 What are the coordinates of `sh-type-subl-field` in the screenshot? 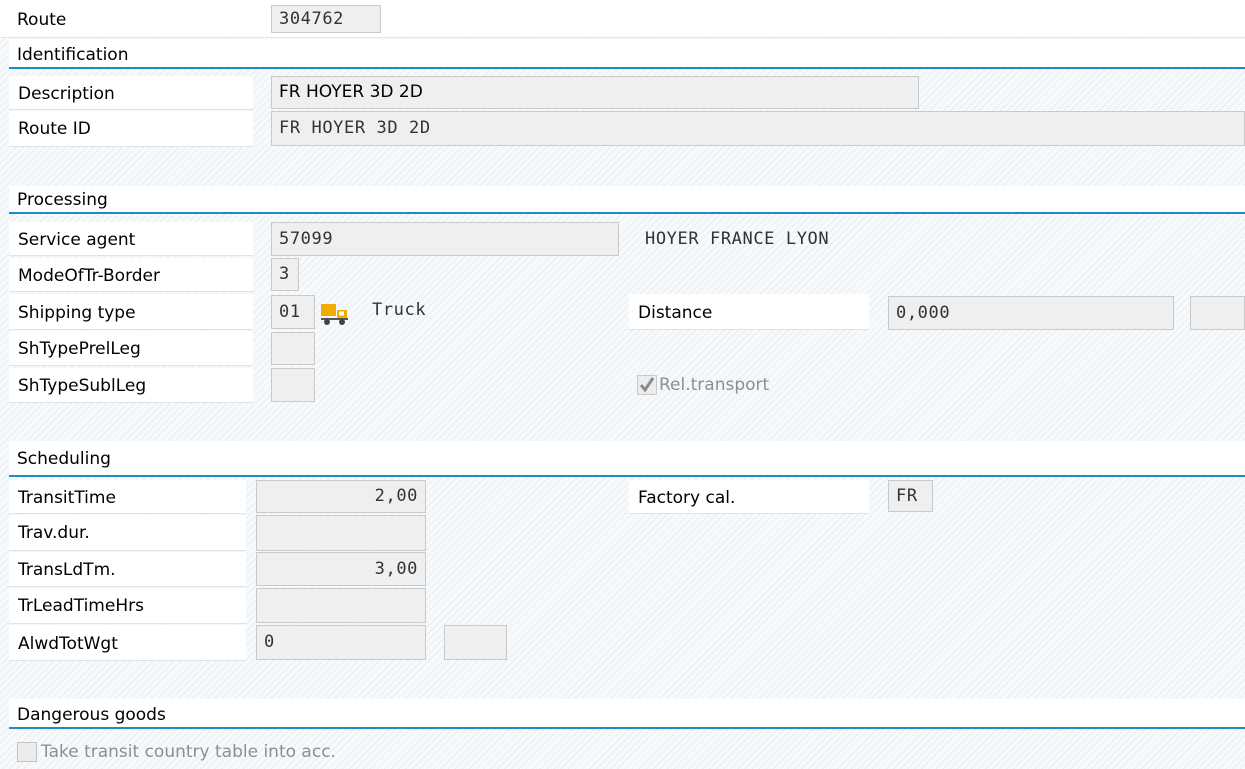 It's located at (293, 385).